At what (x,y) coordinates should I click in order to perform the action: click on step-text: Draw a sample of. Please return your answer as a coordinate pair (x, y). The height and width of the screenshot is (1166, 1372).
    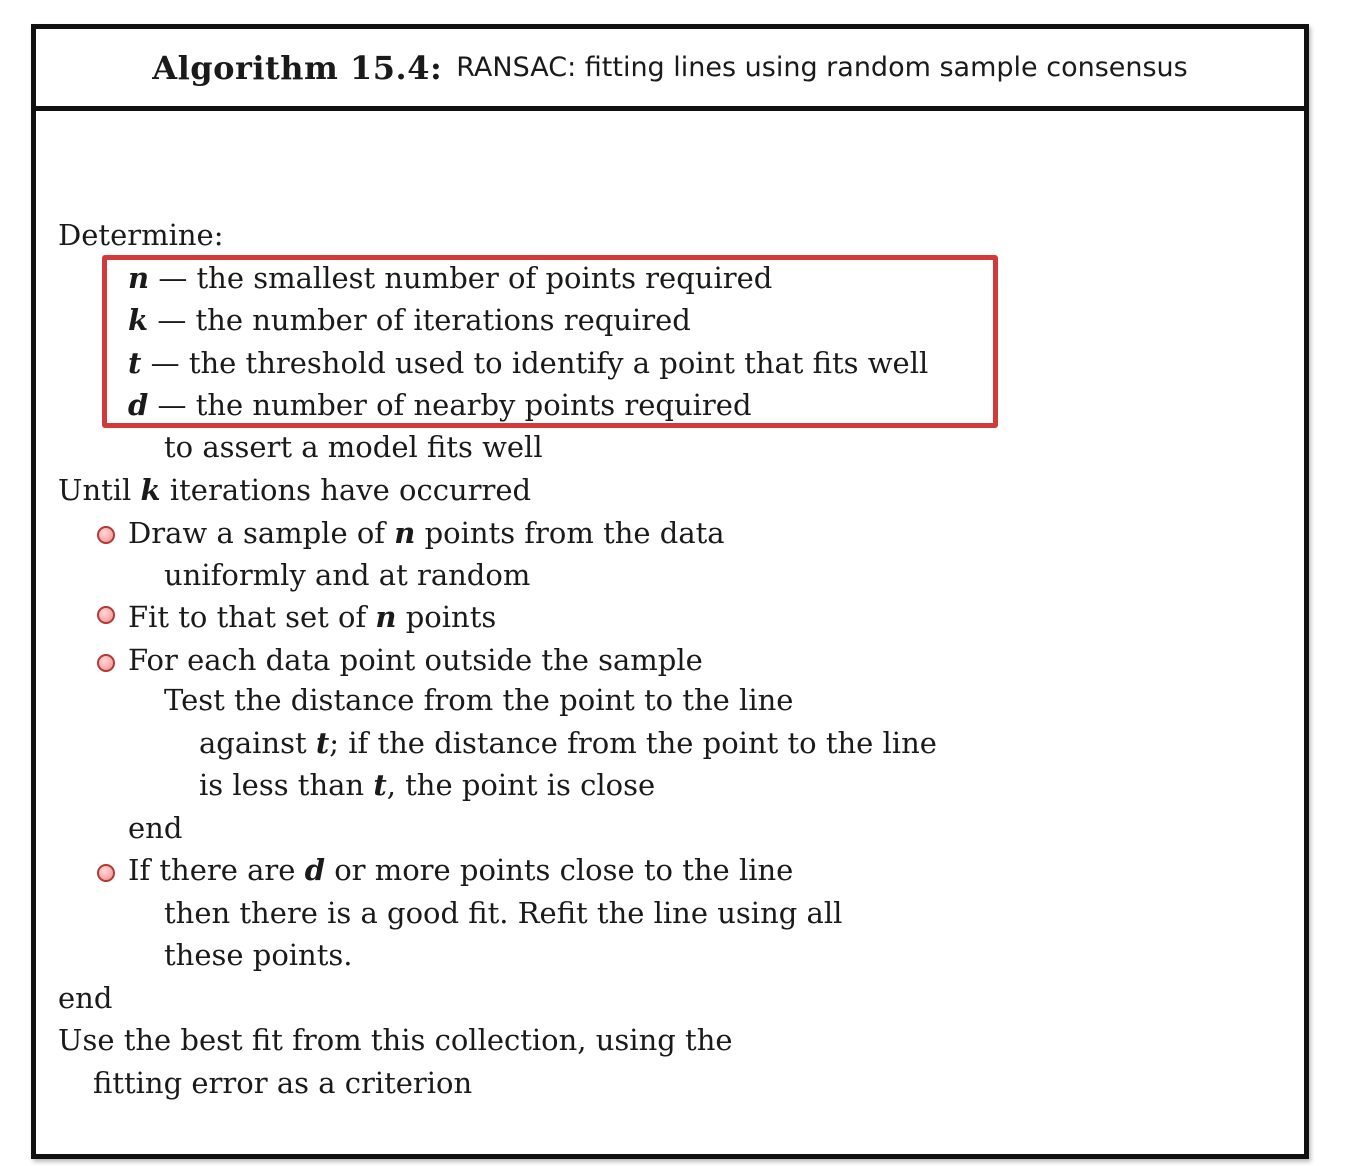
    Looking at the image, I should click on (257, 533).